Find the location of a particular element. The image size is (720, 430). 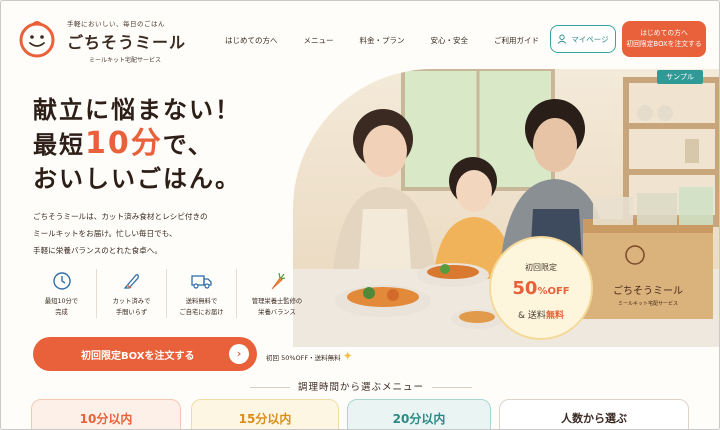

mypage-label: マイページ is located at coordinates (590, 39).